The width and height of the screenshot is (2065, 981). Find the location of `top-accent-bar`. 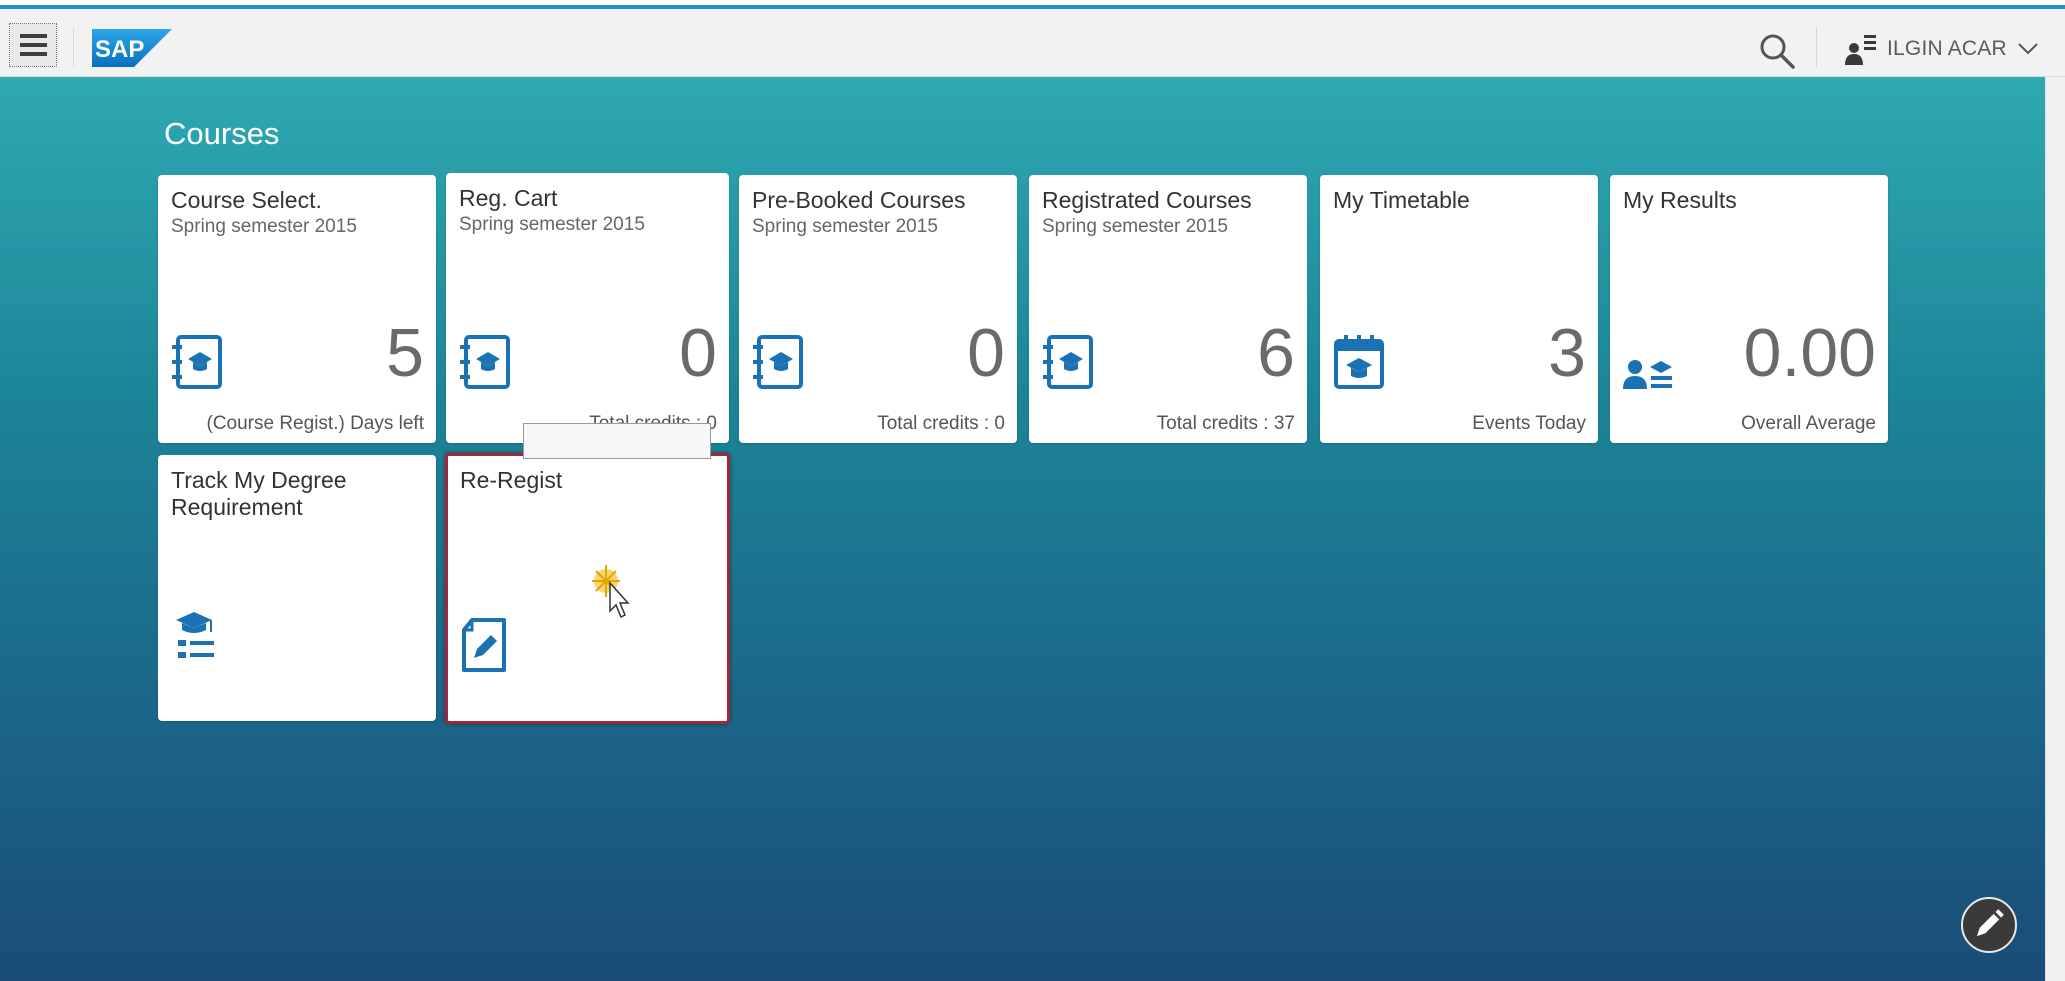

top-accent-bar is located at coordinates (1032, 4).